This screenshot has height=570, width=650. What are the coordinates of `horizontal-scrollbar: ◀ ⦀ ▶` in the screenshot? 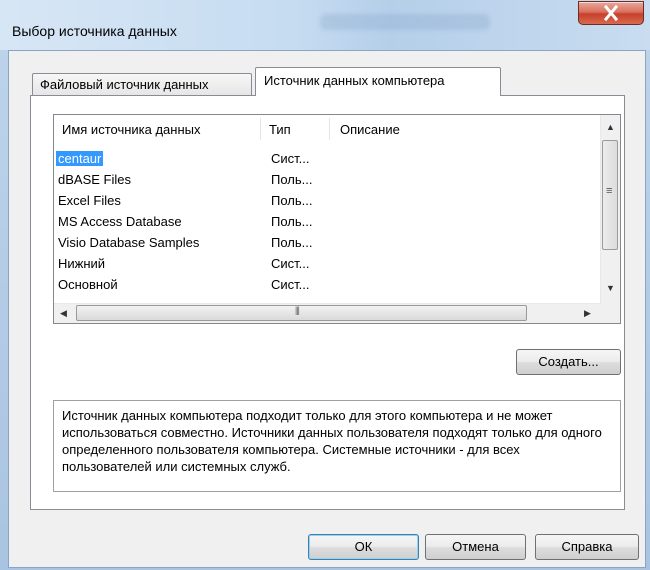 It's located at (327, 313).